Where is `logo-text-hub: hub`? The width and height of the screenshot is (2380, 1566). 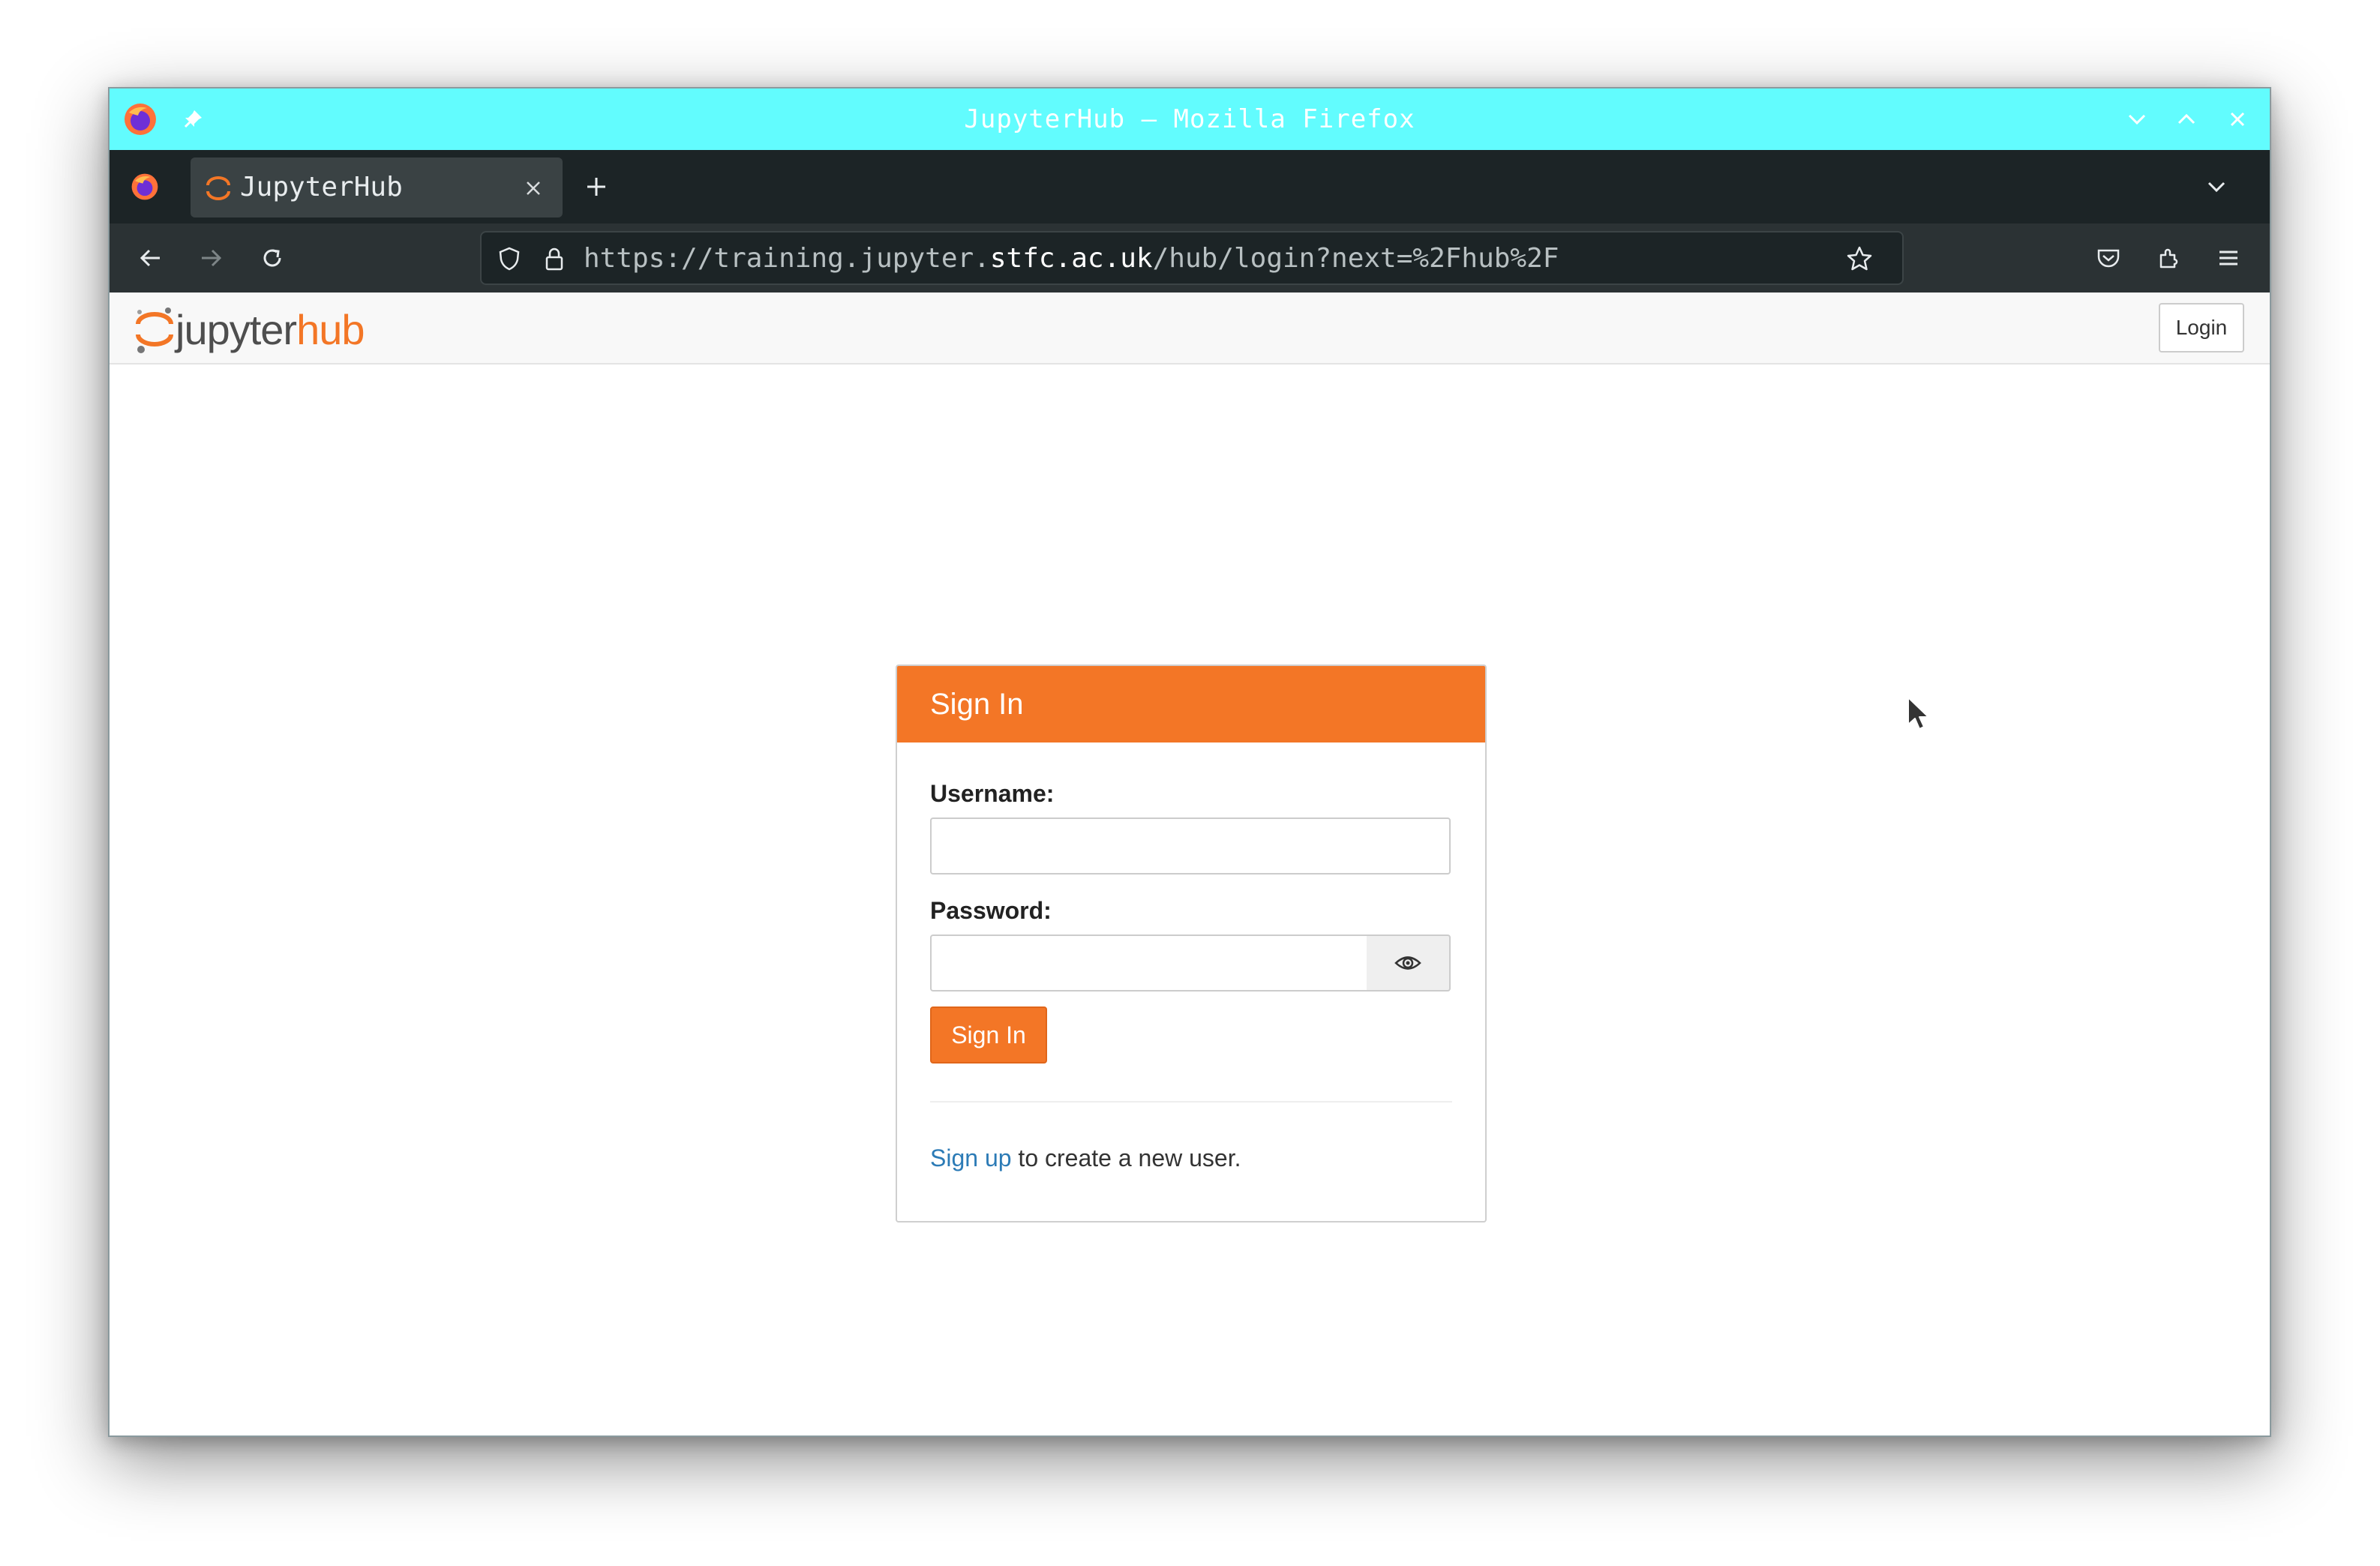
logo-text-hub: hub is located at coordinates (330, 329).